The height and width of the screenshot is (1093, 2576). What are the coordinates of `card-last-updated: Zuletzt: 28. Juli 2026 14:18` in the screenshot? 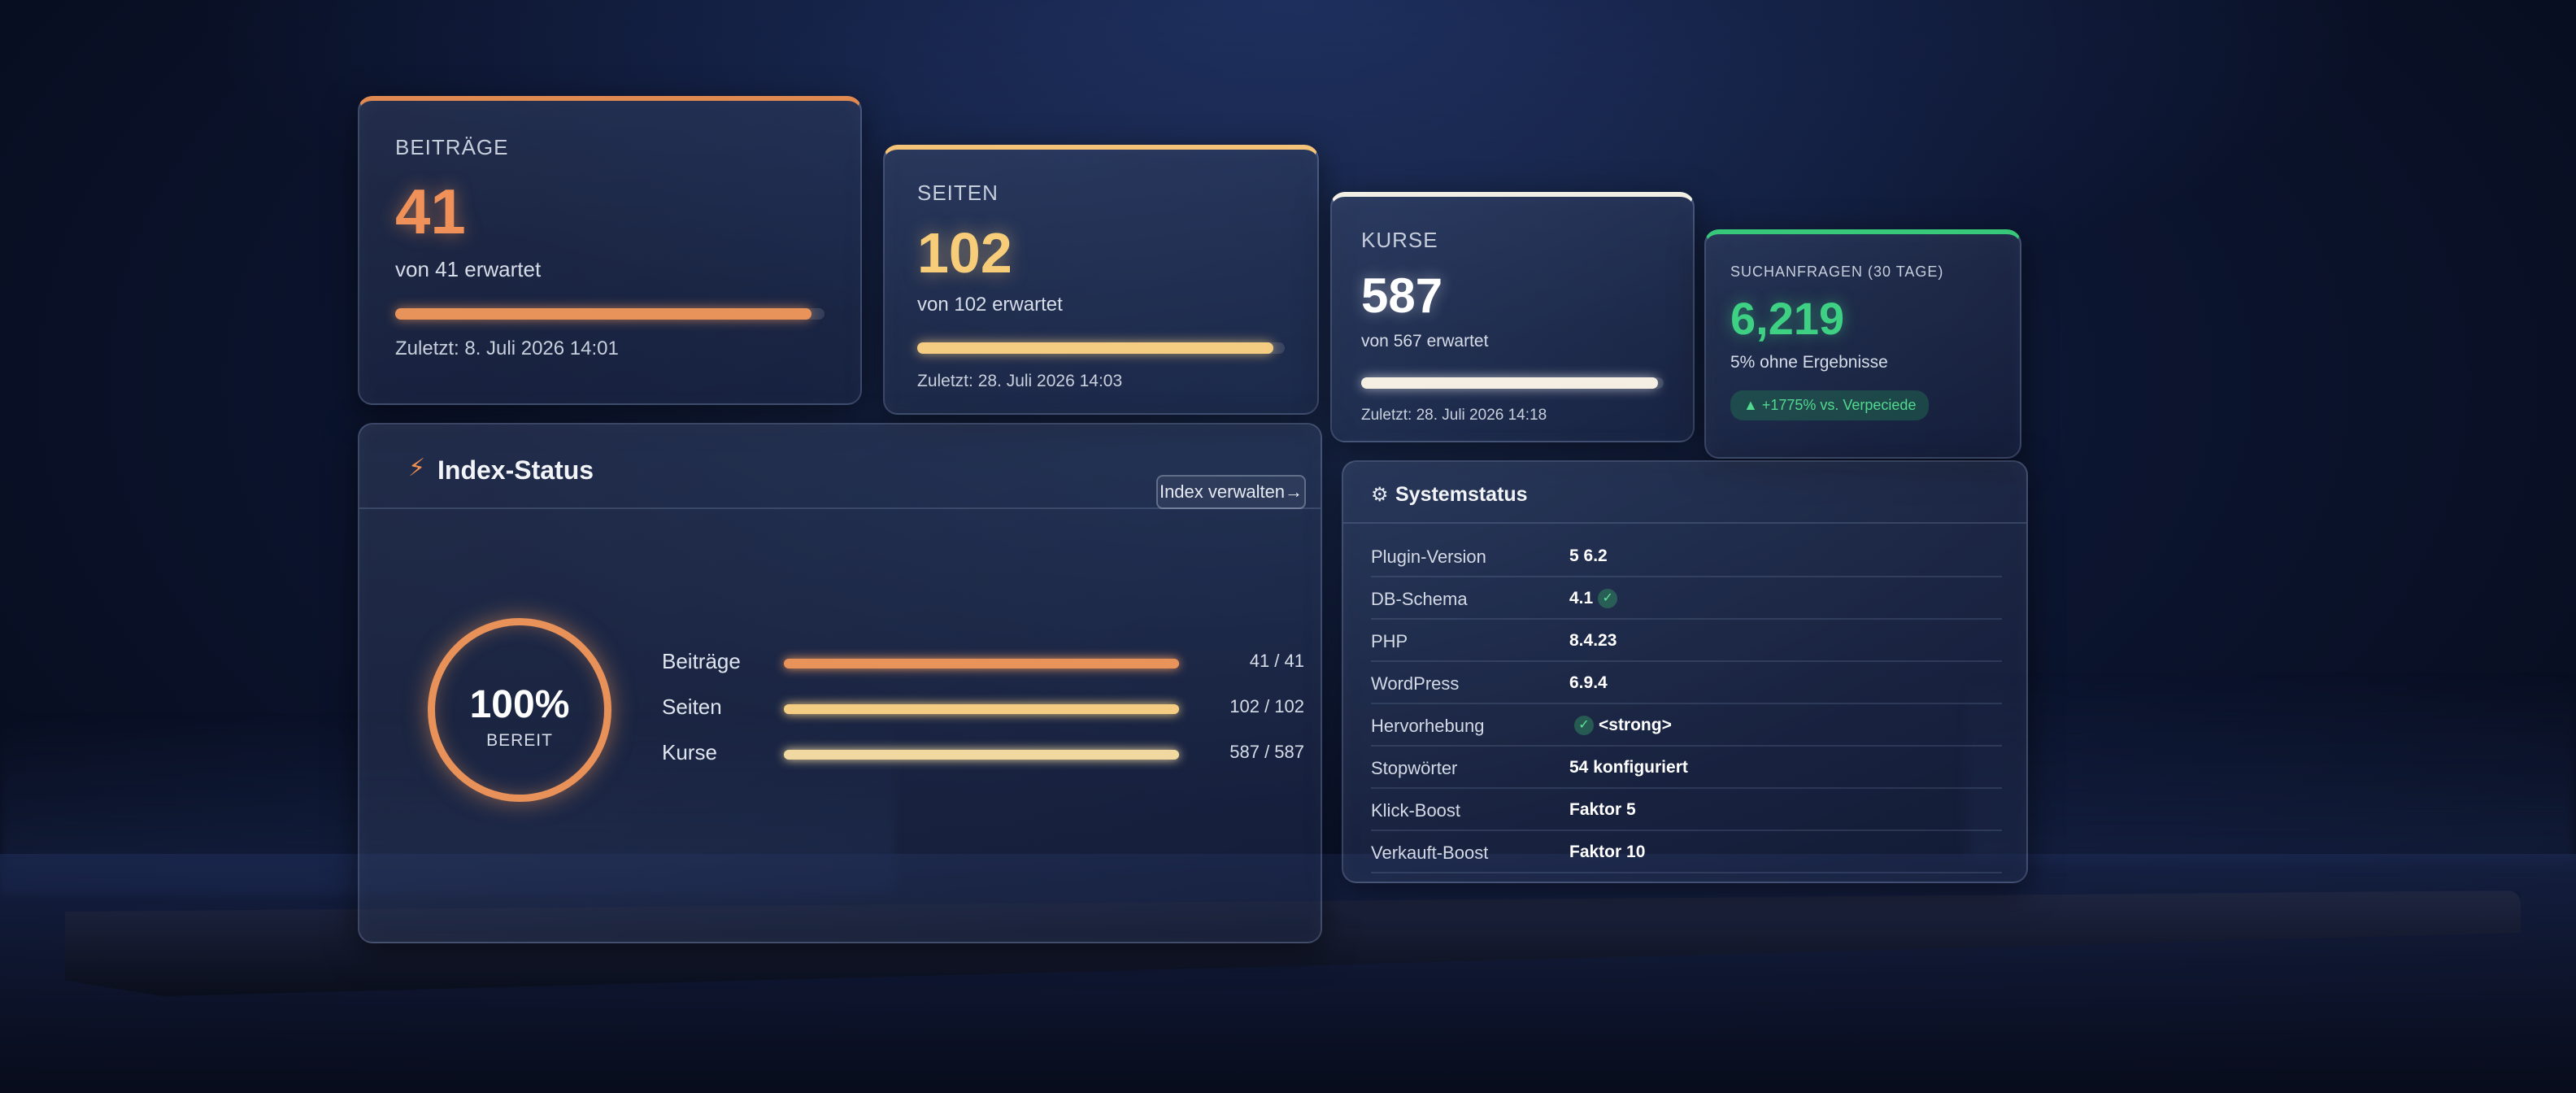 It's located at (1454, 415).